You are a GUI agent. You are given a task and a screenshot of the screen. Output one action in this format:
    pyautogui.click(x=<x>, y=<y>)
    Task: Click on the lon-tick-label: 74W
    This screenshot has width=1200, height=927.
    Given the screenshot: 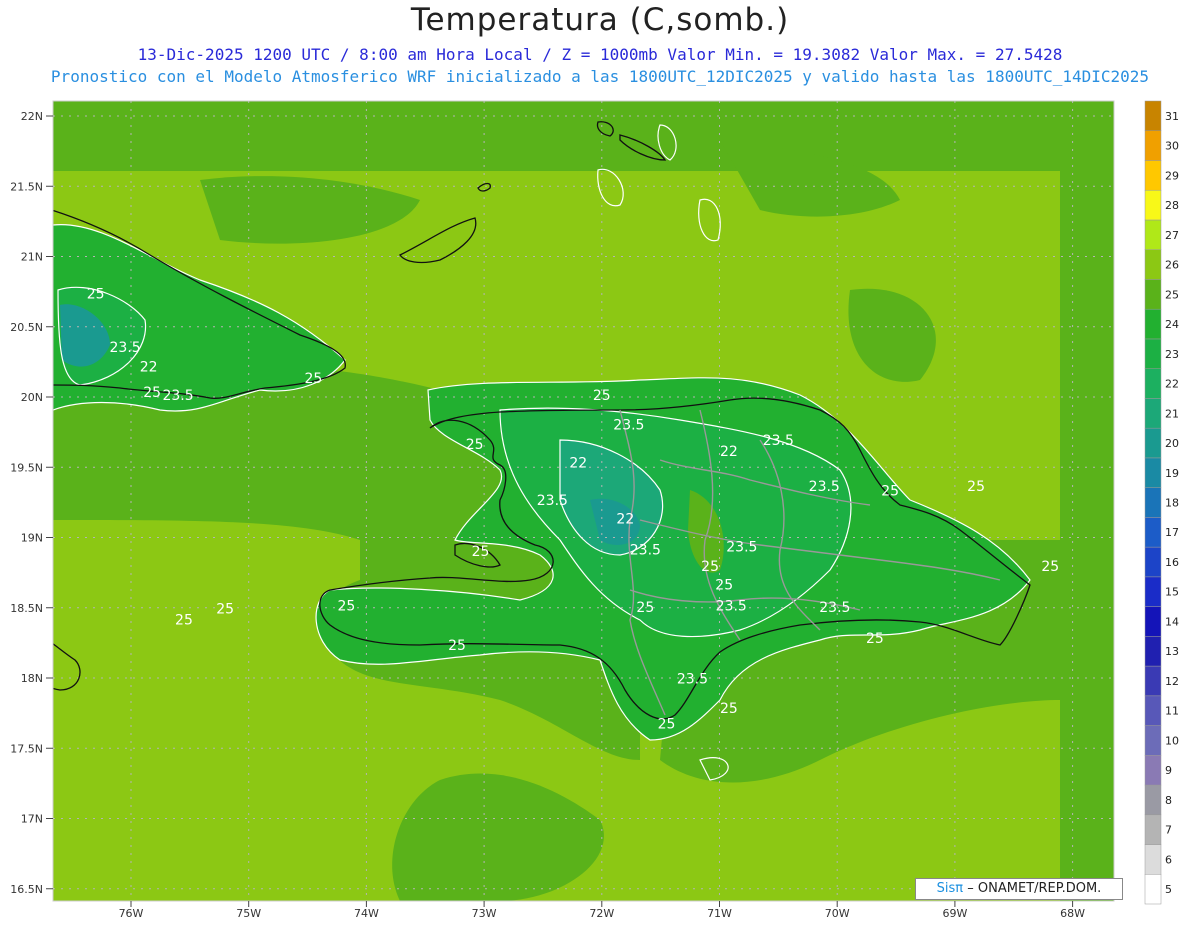 What is the action you would take?
    pyautogui.click(x=366, y=913)
    